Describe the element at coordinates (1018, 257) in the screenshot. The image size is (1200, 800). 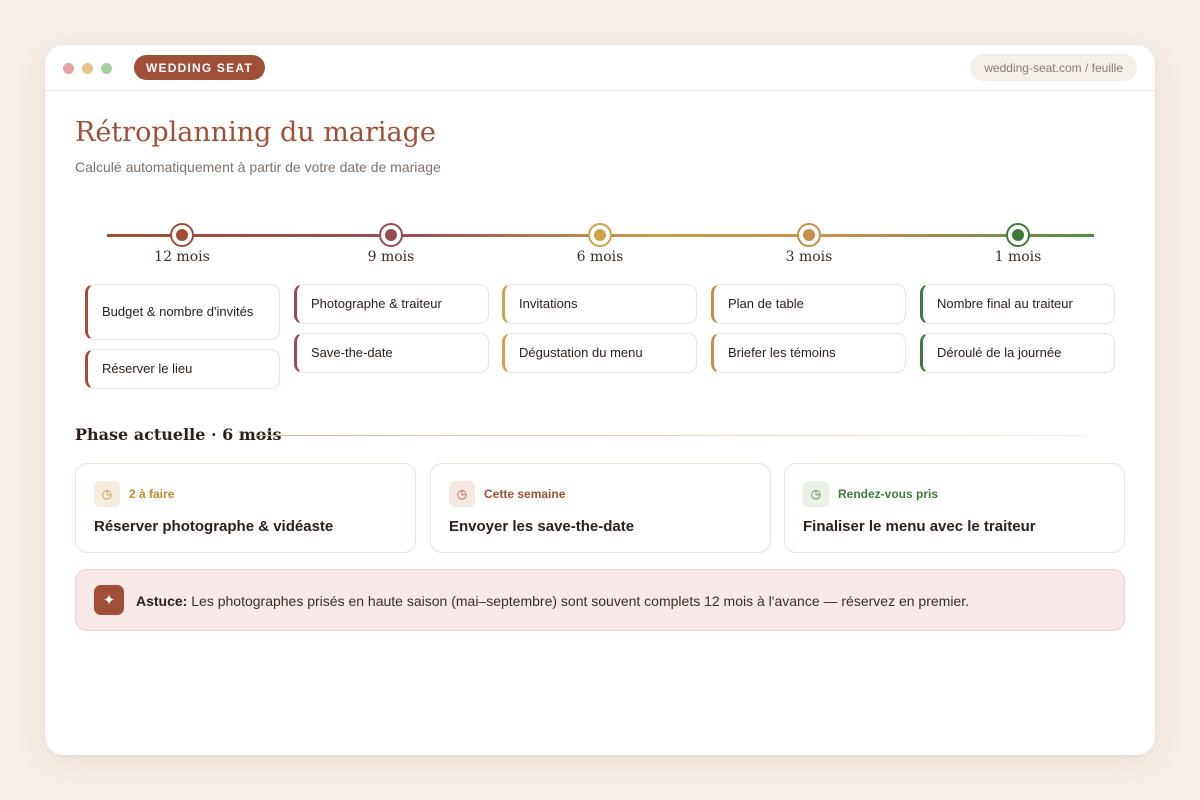
I see `milestone-label-1: 1 mois` at that location.